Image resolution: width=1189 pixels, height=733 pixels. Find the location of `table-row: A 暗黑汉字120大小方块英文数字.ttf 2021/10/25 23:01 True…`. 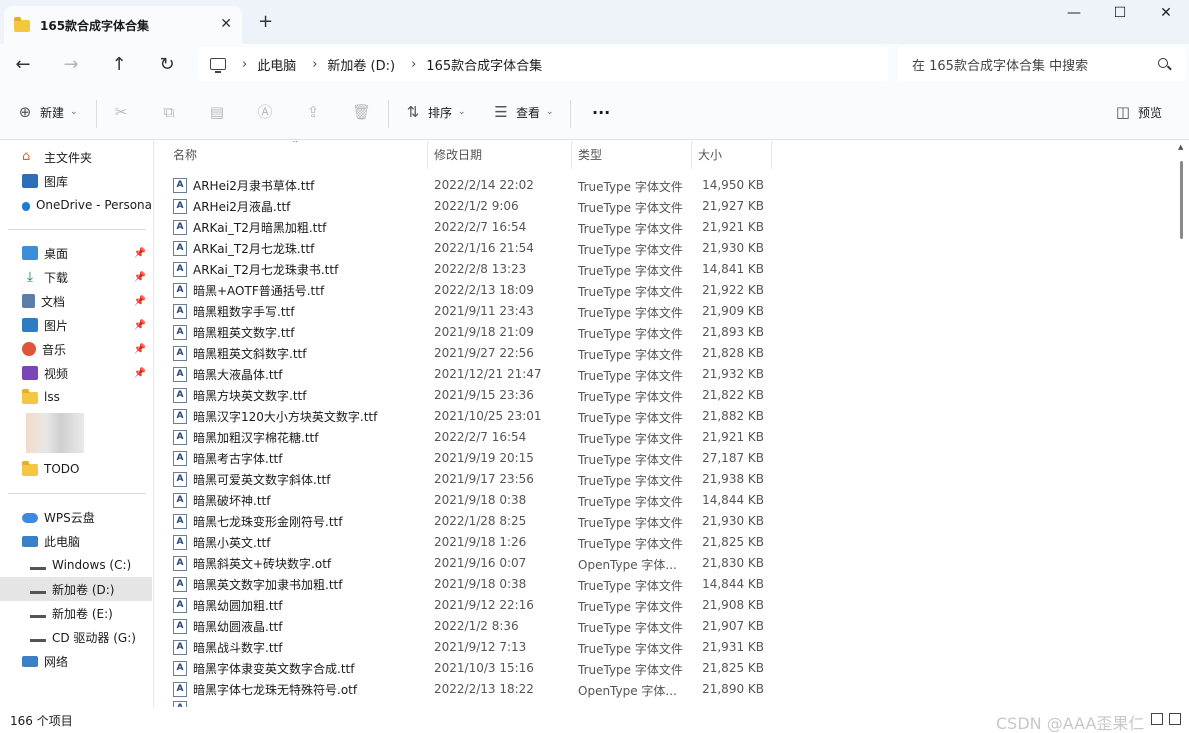

table-row: A 暗黑汉字120大小方块英文数字.ttf 2021/10/25 23:01 True… is located at coordinates (465, 416).